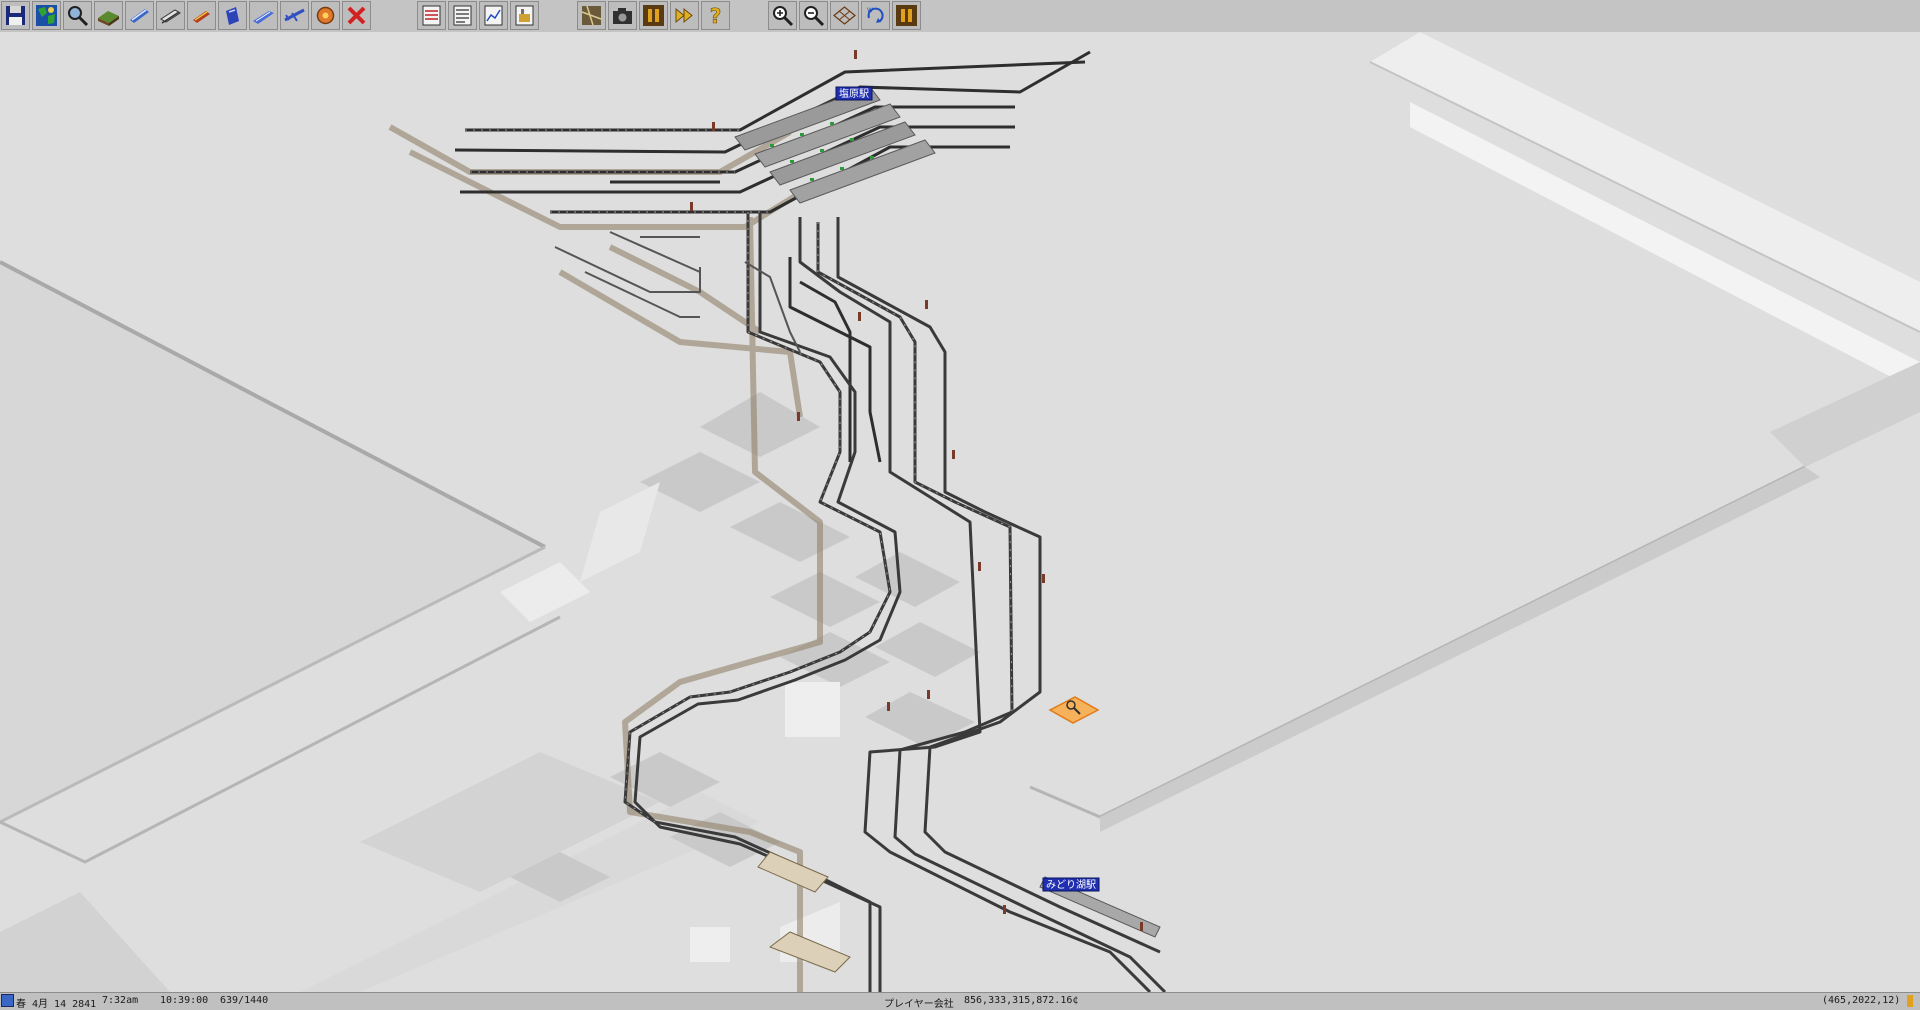 This screenshot has height=1010, width=1920. I want to click on rail-tools-button, so click(139, 15).